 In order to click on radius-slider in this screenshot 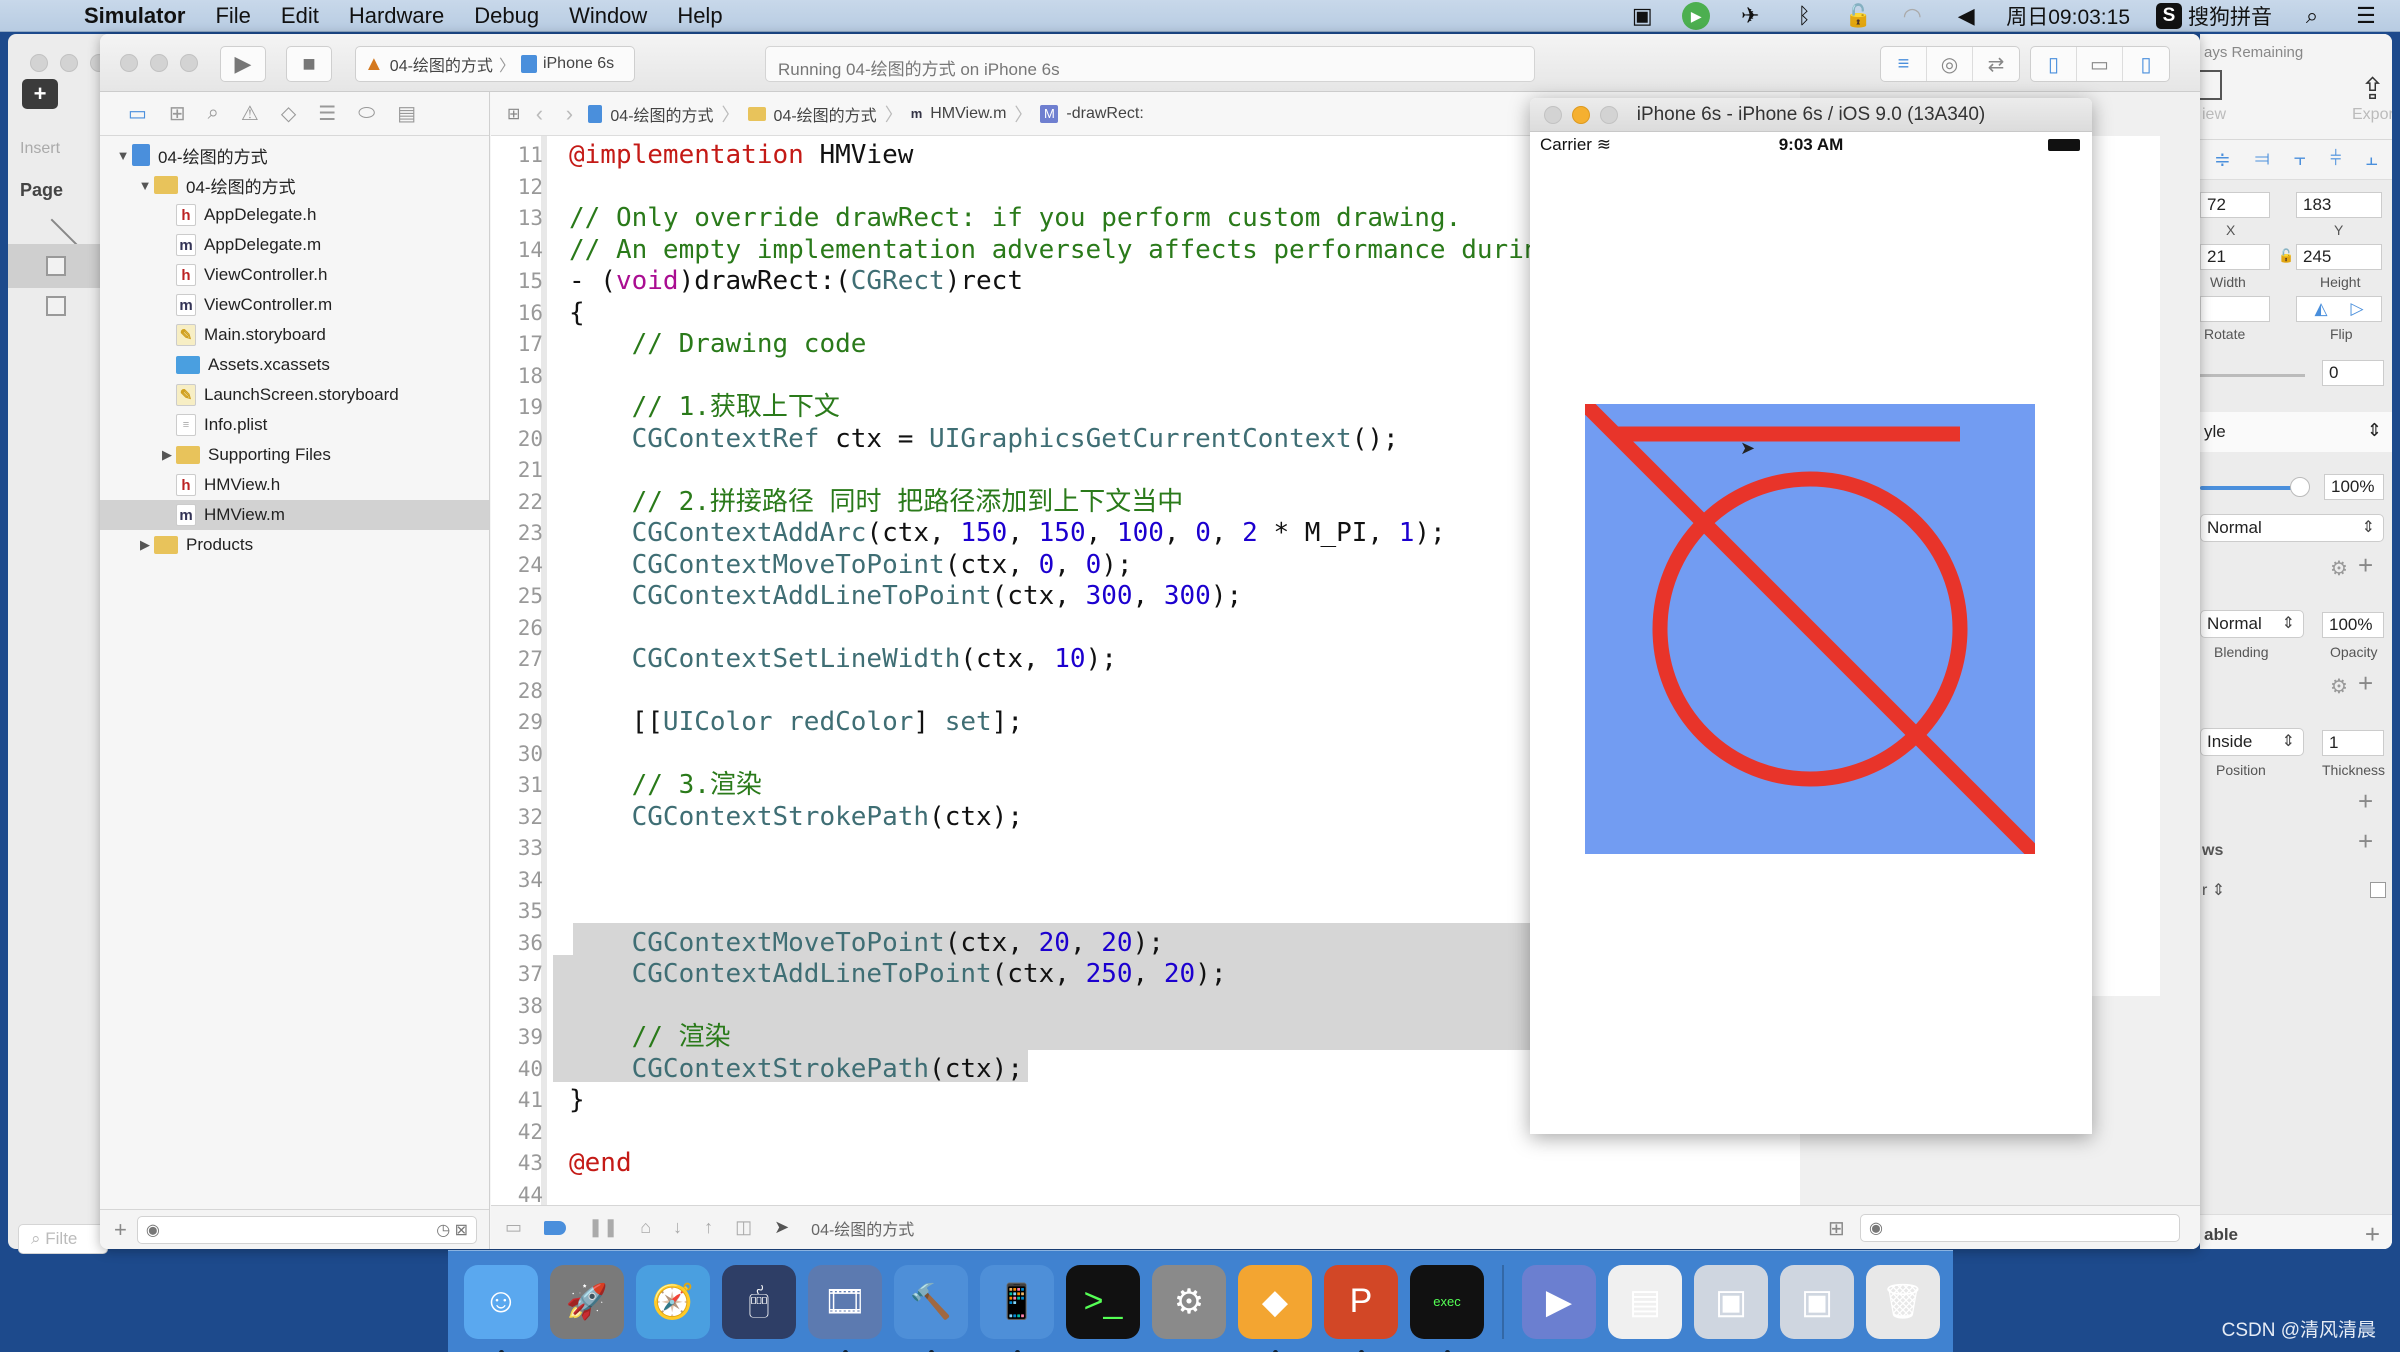, I will do `click(2252, 375)`.